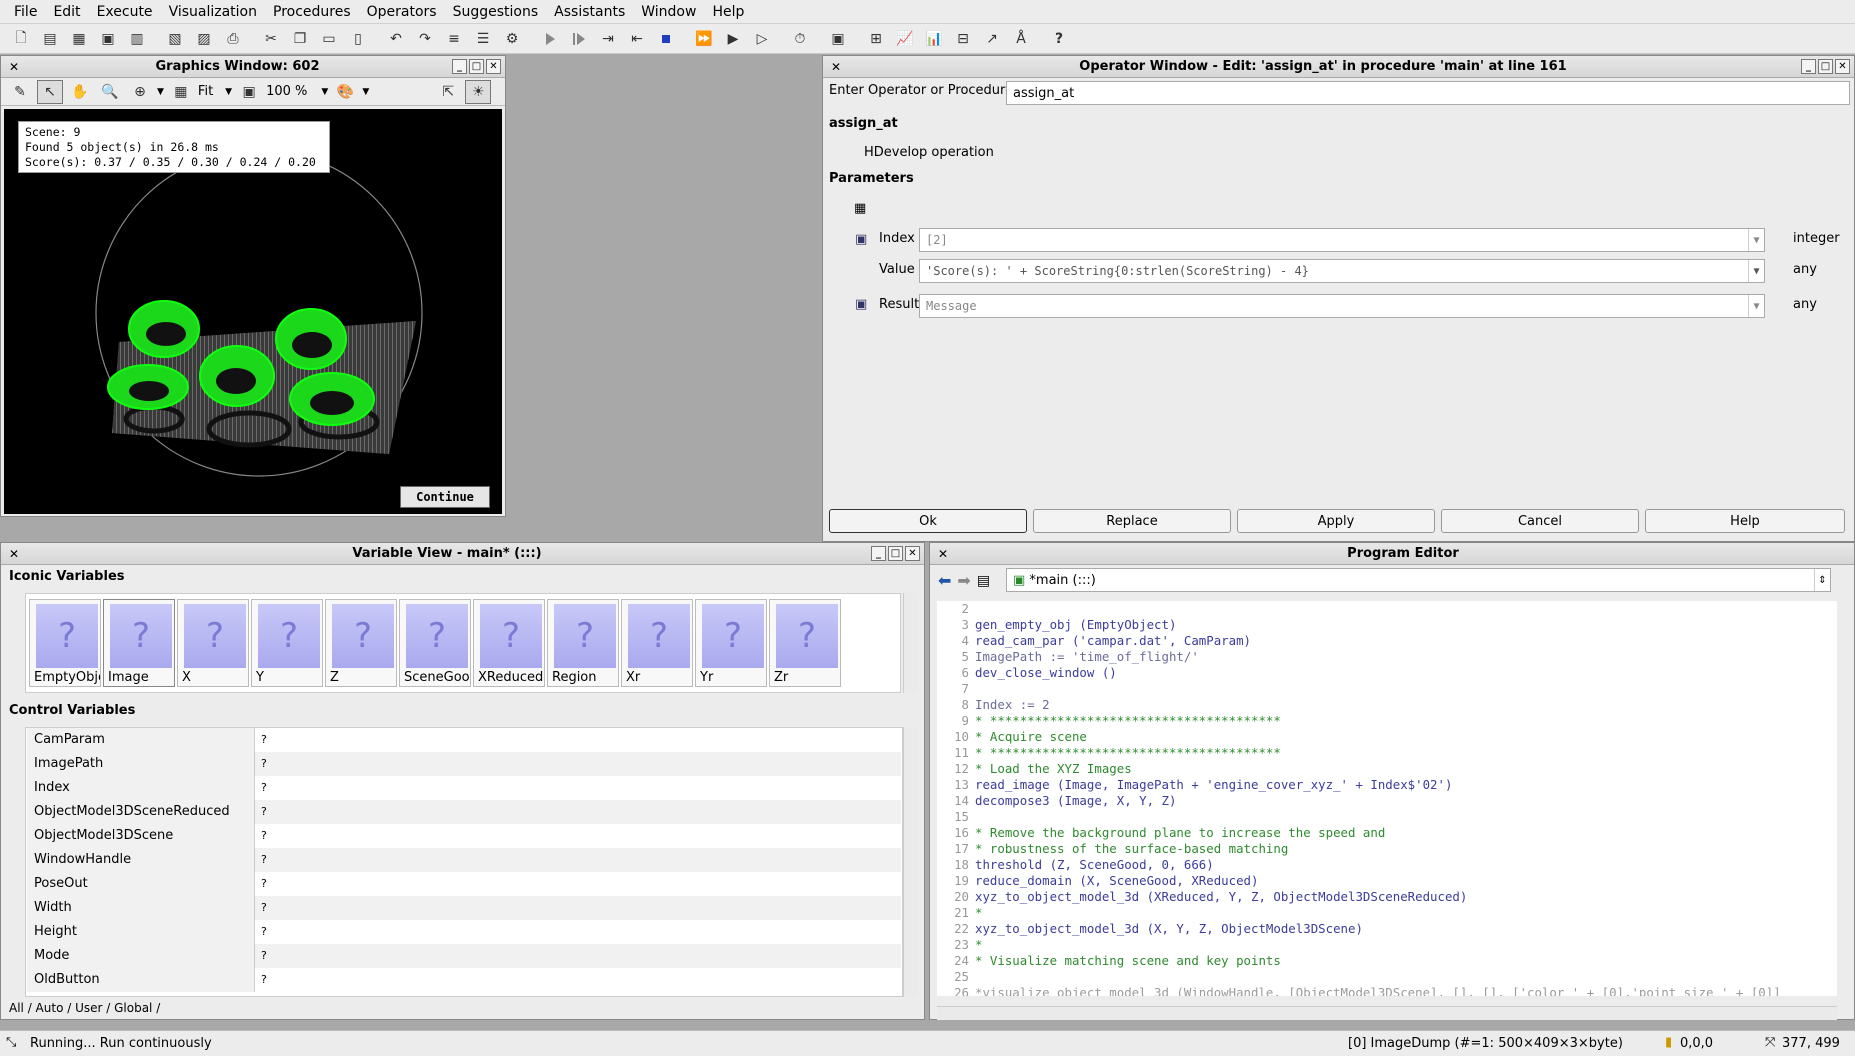 Image resolution: width=1855 pixels, height=1056 pixels. Describe the element at coordinates (175, 39) in the screenshot. I see `open-procedure-icon: ▧` at that location.